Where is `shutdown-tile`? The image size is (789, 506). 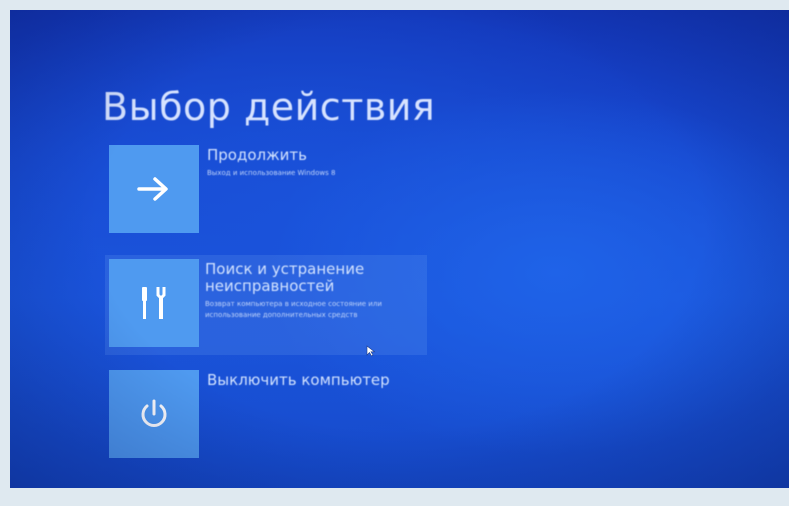
shutdown-tile is located at coordinates (154, 414).